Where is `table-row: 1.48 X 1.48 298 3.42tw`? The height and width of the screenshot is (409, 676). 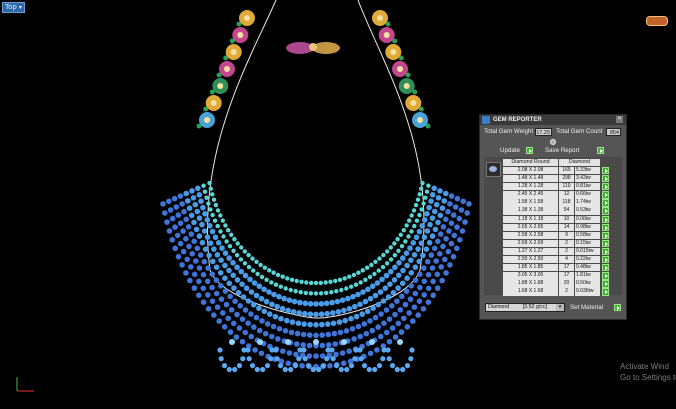 table-row: 1.48 X 1.48 298 3.42tw is located at coordinates (562, 179).